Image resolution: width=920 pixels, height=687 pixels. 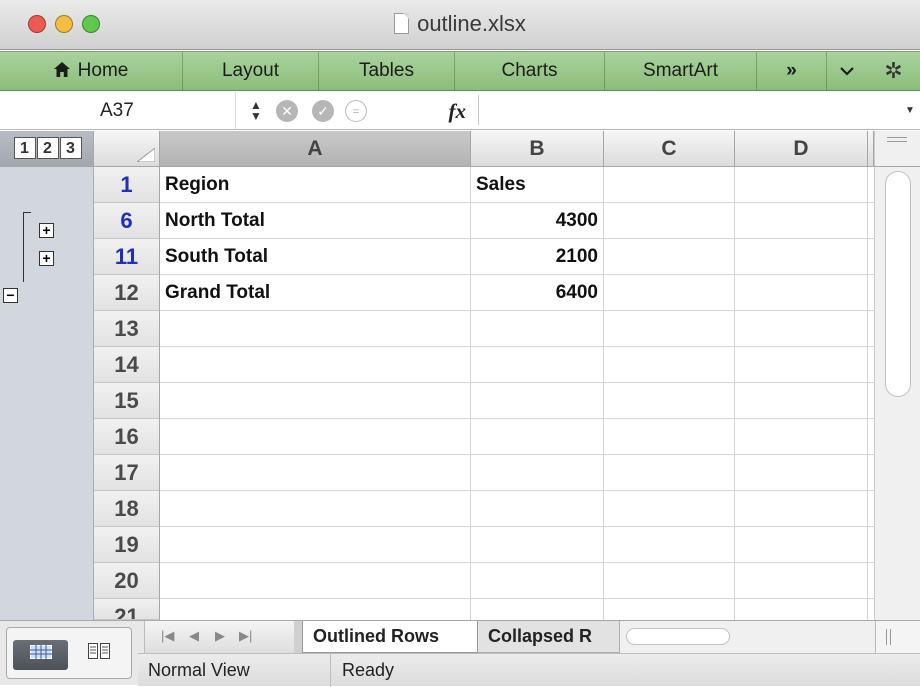 What do you see at coordinates (893, 71) in the screenshot?
I see `gear-icon: ✲` at bounding box center [893, 71].